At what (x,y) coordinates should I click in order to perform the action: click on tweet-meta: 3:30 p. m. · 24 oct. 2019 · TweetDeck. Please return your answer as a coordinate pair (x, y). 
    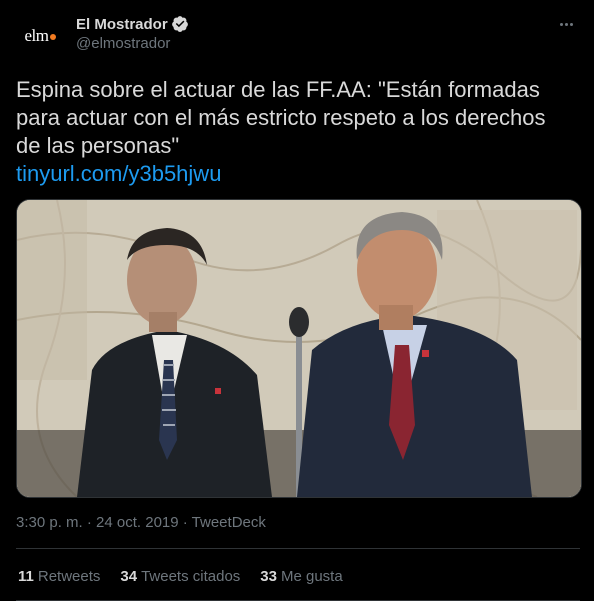
    Looking at the image, I should click on (141, 522).